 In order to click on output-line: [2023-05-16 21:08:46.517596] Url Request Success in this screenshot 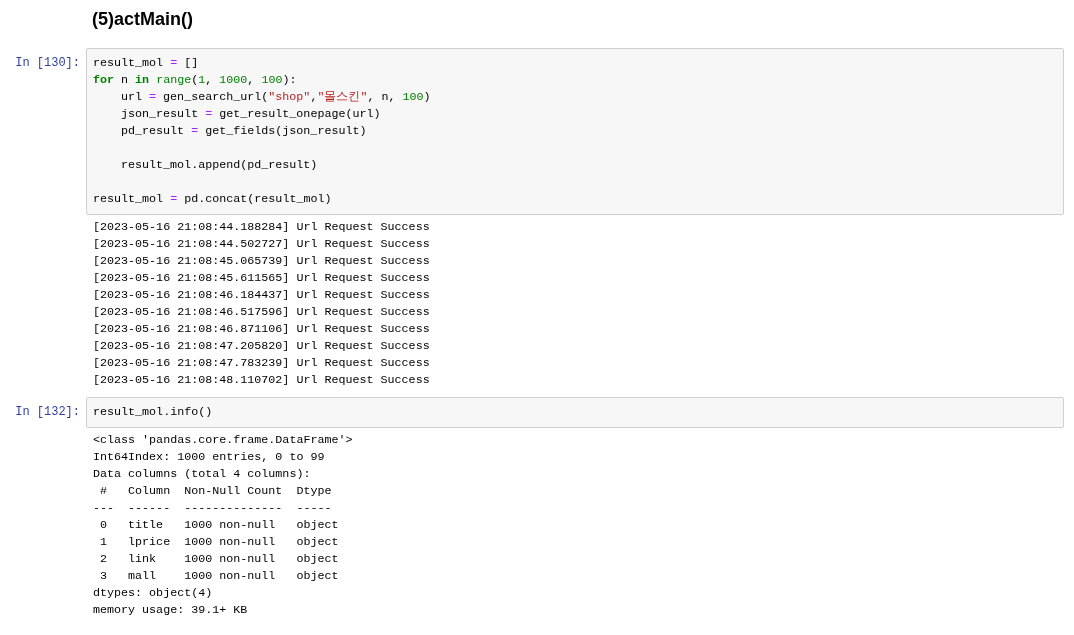, I will do `click(261, 312)`.